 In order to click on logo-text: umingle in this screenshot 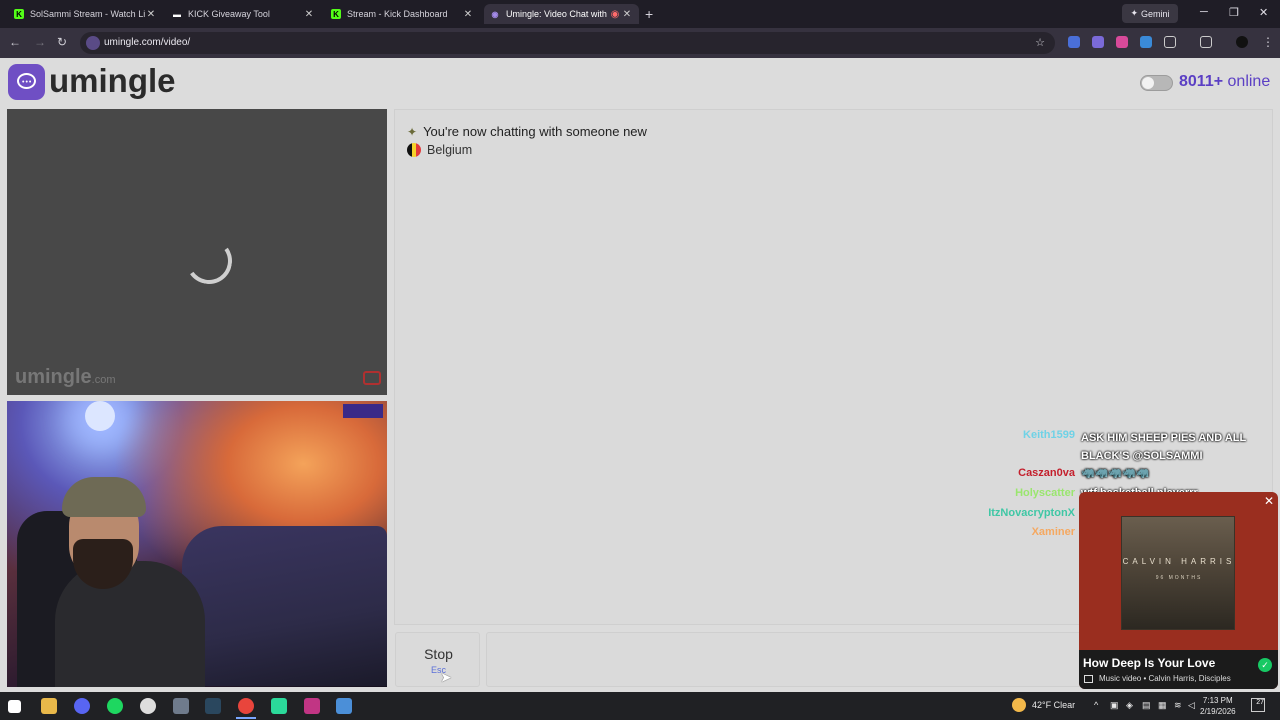, I will do `click(112, 81)`.